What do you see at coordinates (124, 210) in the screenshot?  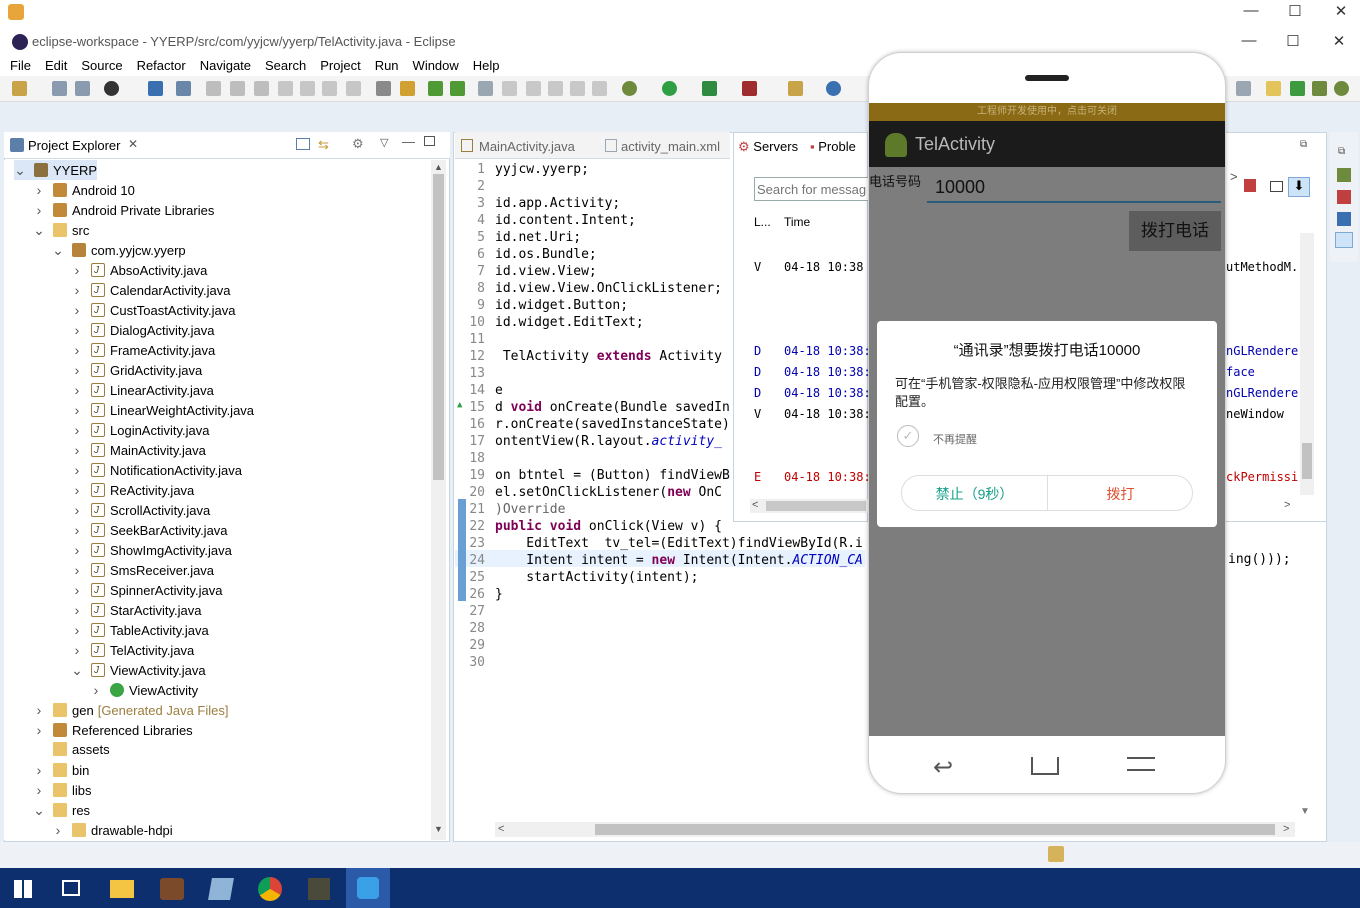 I see `tree-item: › Android Private Libraries` at bounding box center [124, 210].